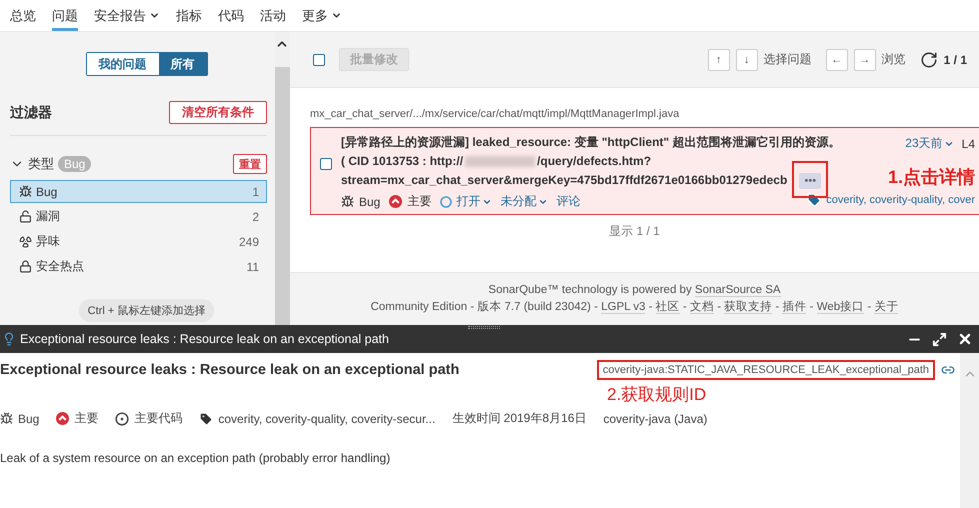  What do you see at coordinates (25, 241) in the screenshot?
I see `radiation-icon` at bounding box center [25, 241].